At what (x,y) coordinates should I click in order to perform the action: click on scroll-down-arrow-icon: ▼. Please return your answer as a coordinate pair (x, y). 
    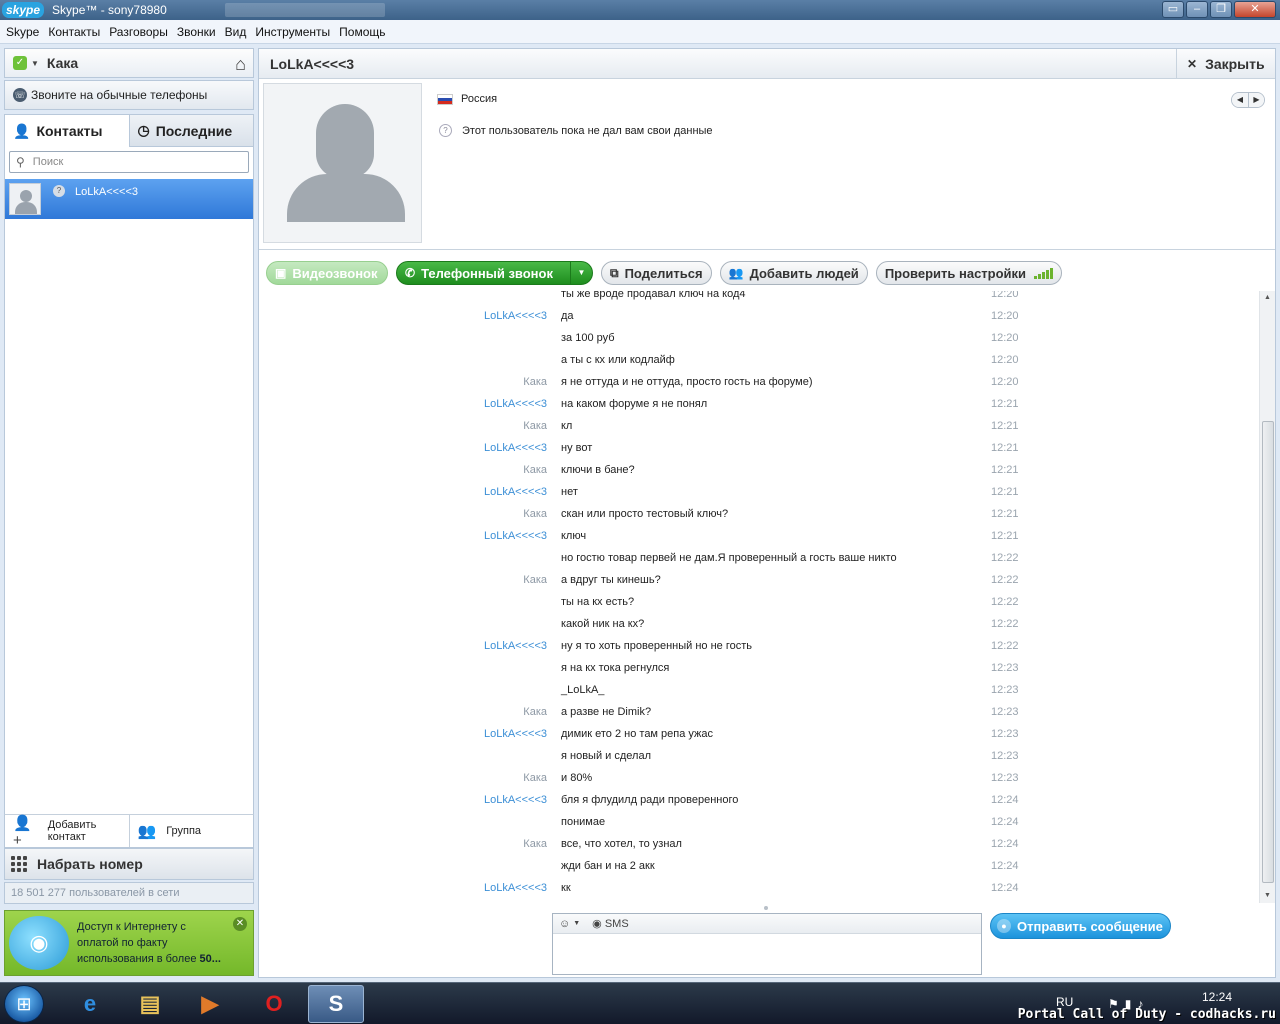
    Looking at the image, I should click on (1267, 896).